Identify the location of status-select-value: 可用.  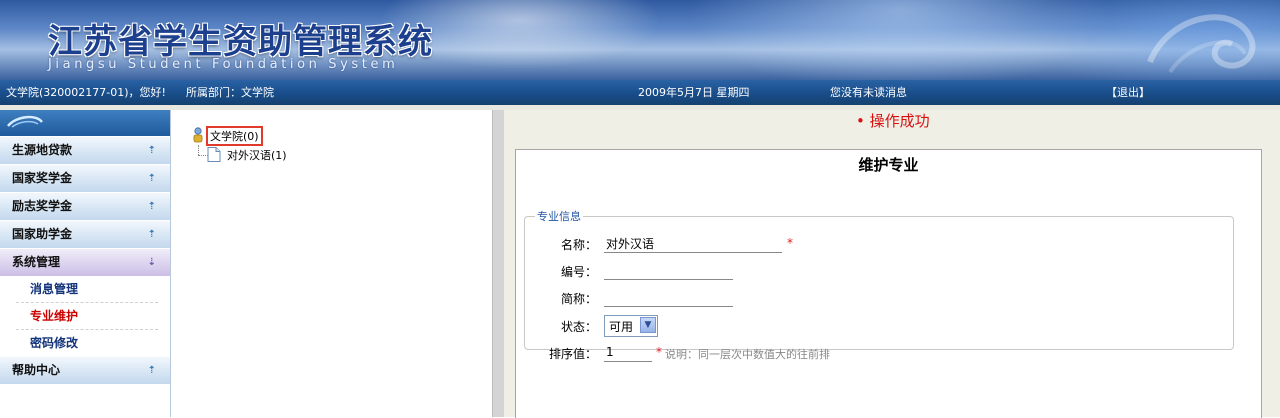
(621, 327).